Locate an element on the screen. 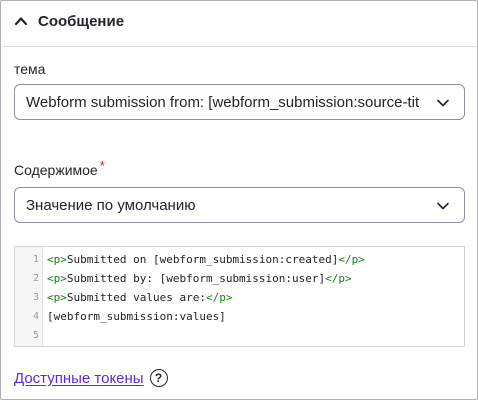  line-number: 5 is located at coordinates (35, 335).